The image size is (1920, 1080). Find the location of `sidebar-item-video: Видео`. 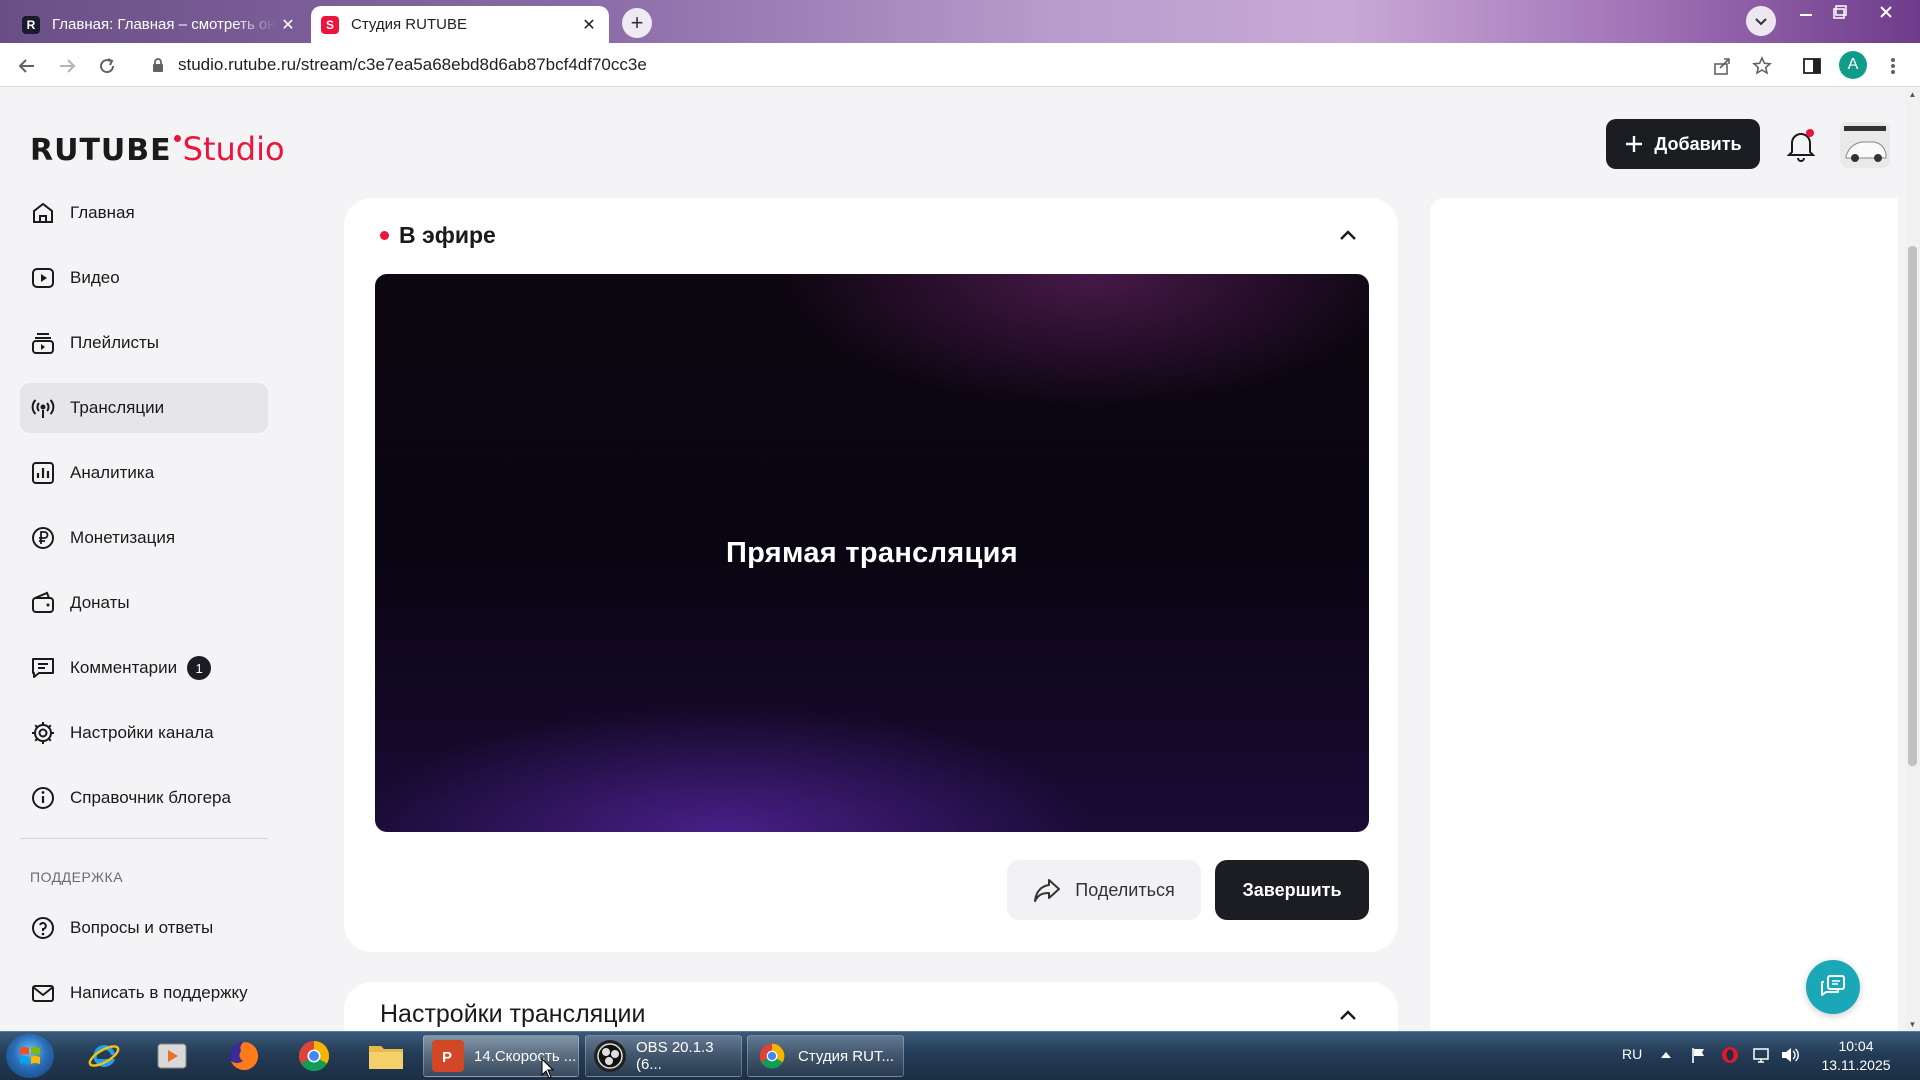

sidebar-item-video: Видео is located at coordinates (144, 278).